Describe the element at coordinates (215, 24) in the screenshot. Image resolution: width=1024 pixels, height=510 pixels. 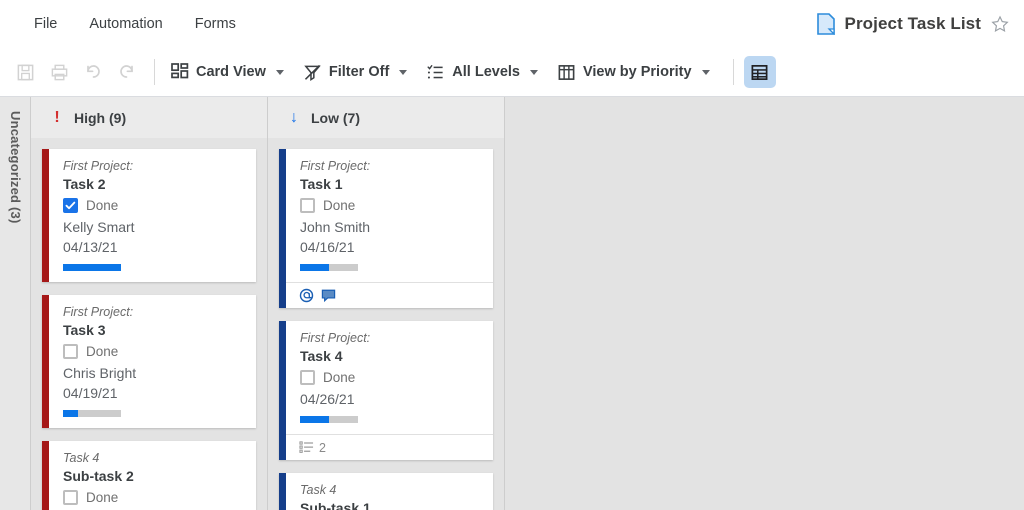
I see `menu-forms: Forms` at that location.